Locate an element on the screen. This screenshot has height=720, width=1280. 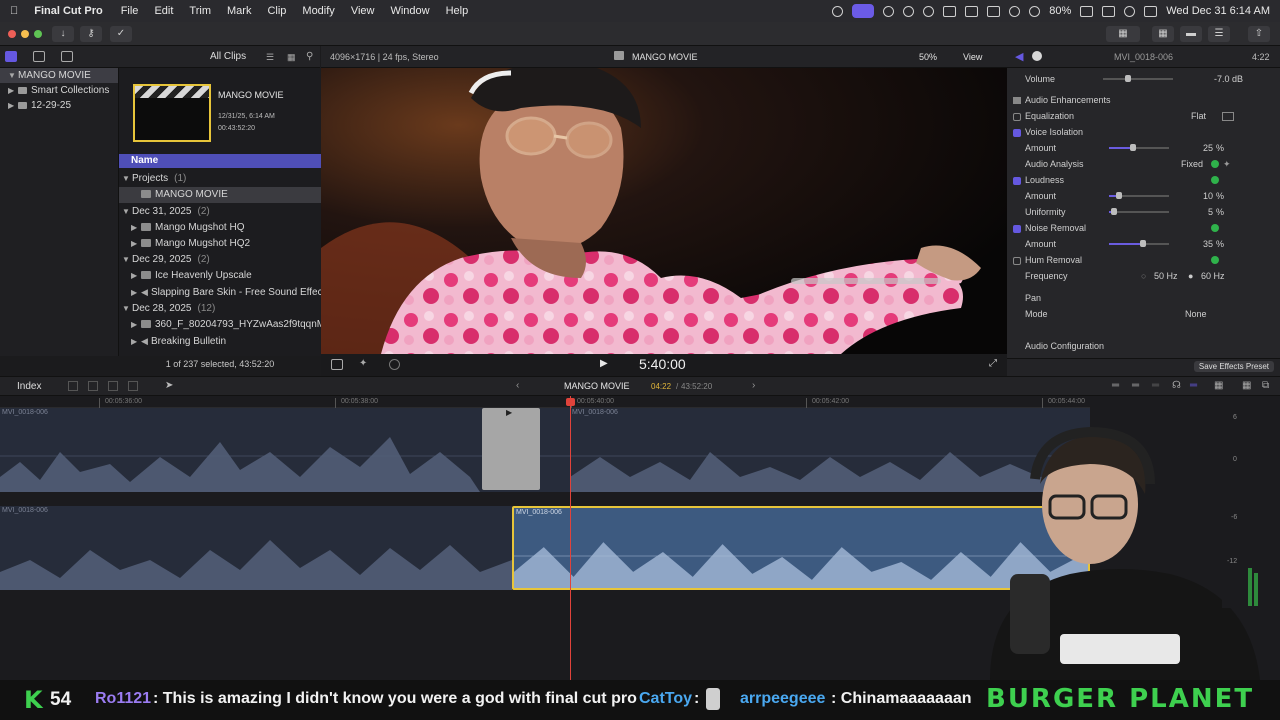
insert-icon is located at coordinates (93, 386).